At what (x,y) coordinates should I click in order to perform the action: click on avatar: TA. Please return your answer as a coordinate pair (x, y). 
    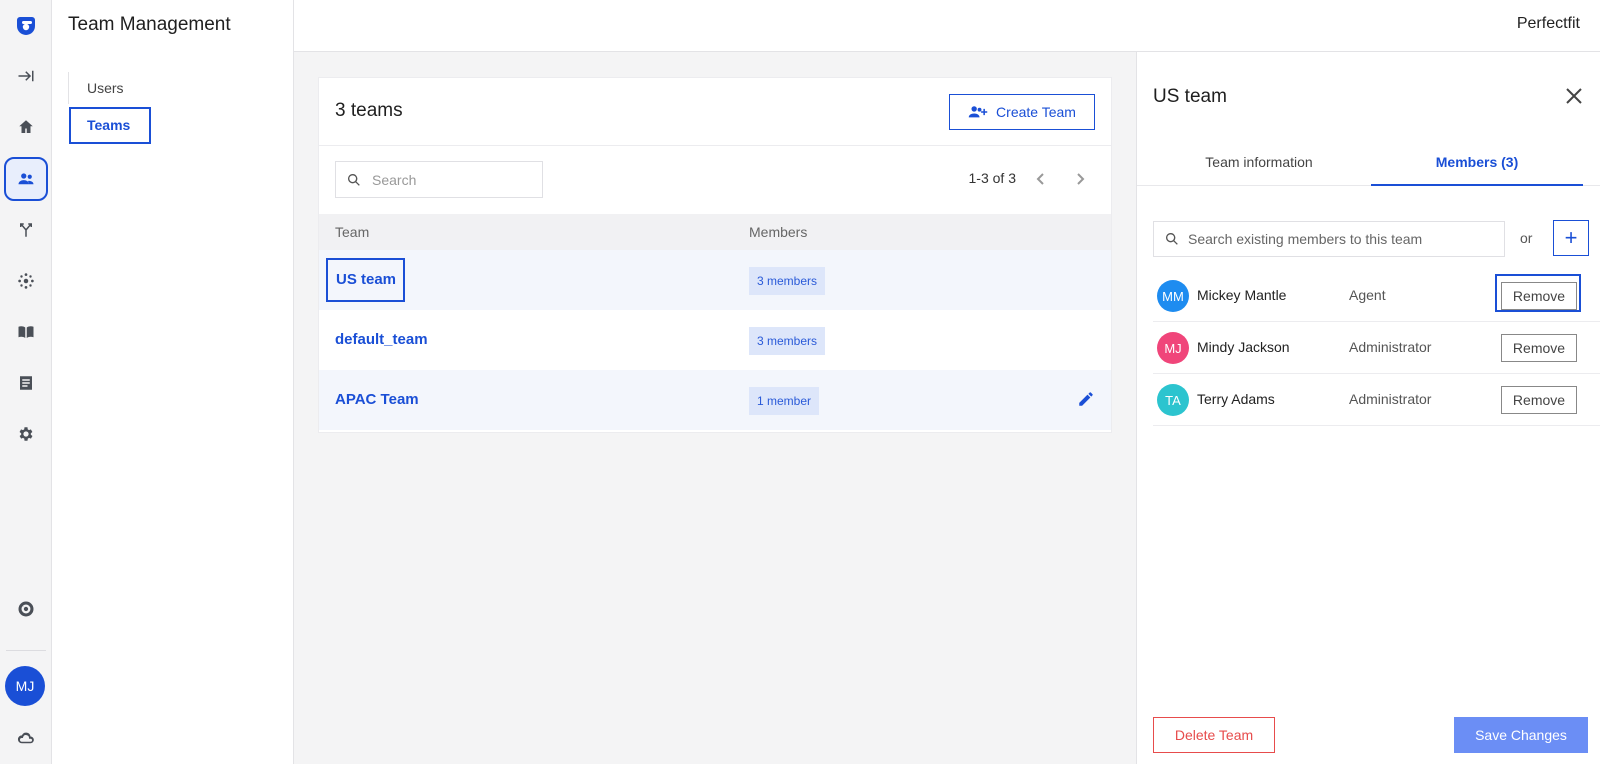
    Looking at the image, I should click on (1173, 400).